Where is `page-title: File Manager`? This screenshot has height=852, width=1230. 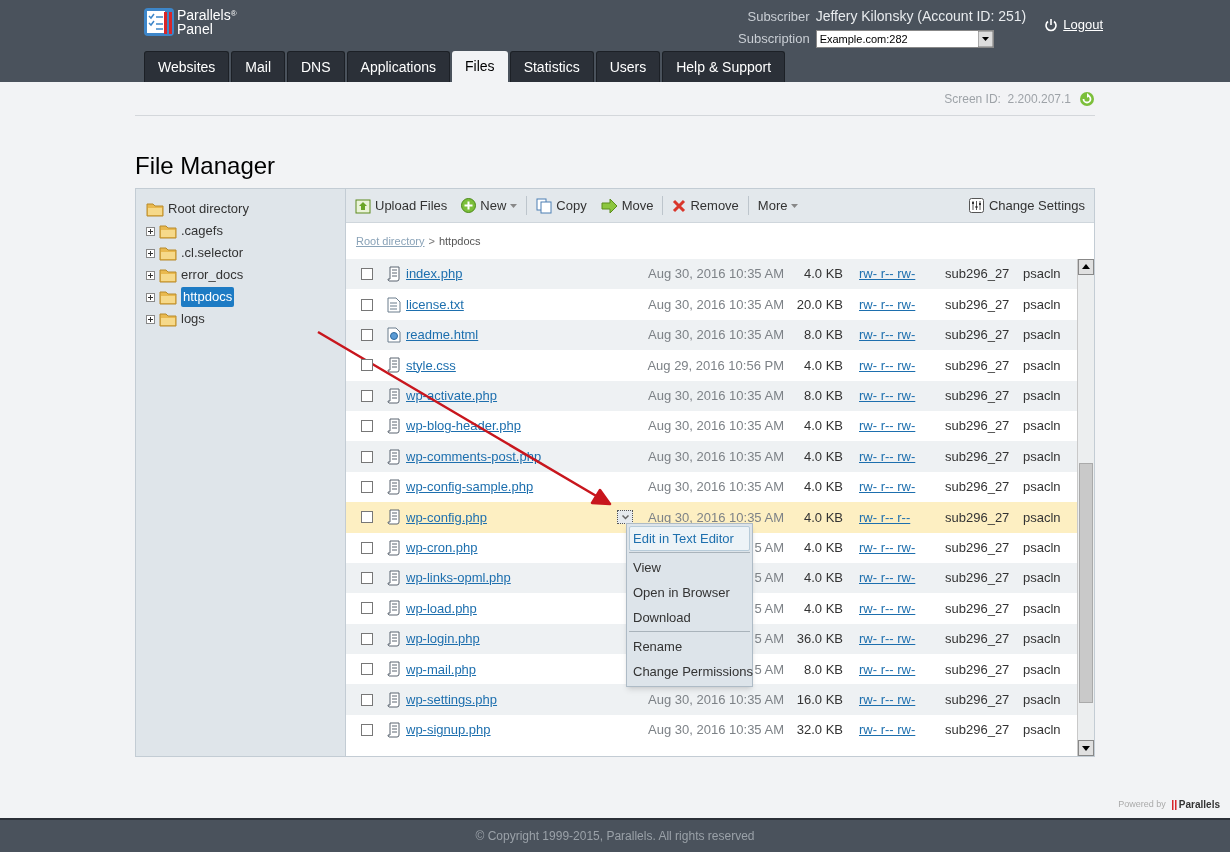 page-title: File Manager is located at coordinates (206, 166).